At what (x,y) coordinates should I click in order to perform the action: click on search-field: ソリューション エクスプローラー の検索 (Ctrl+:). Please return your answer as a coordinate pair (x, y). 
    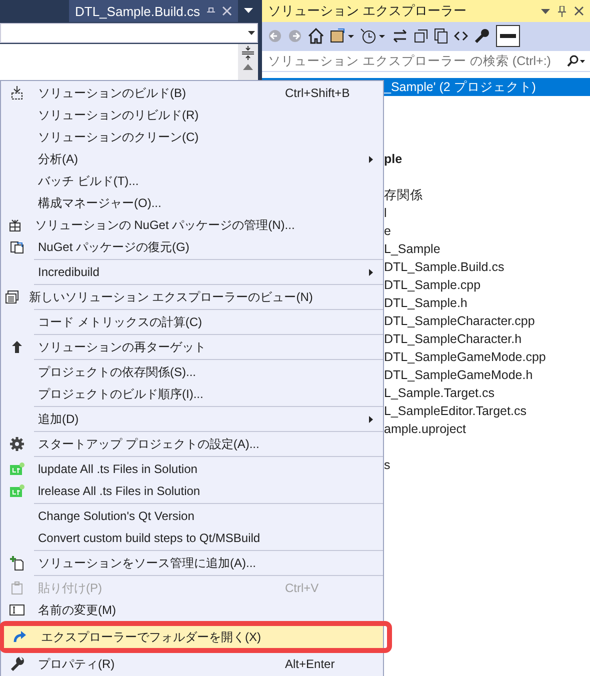
    Looking at the image, I should click on (426, 61).